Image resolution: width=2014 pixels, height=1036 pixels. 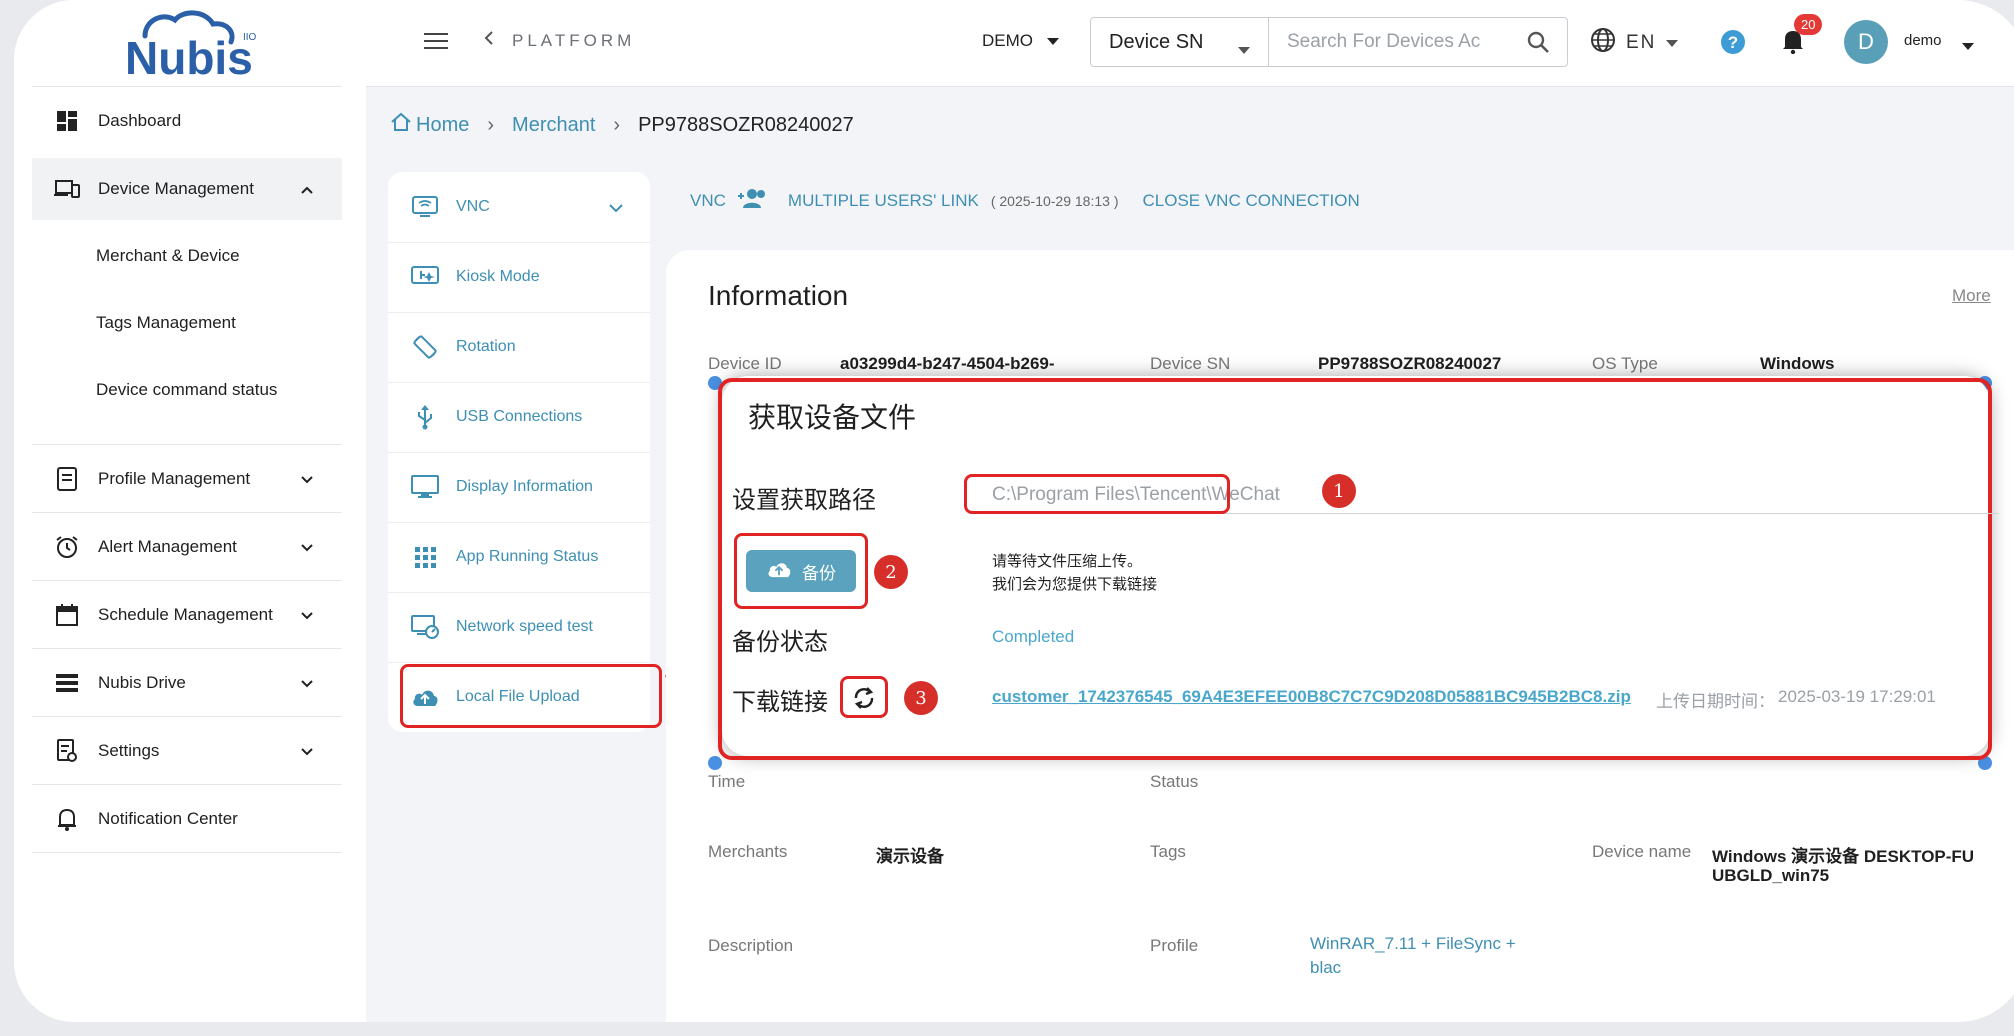 What do you see at coordinates (186, 390) in the screenshot?
I see `sidebar-subitem-device-command-status: Device command status` at bounding box center [186, 390].